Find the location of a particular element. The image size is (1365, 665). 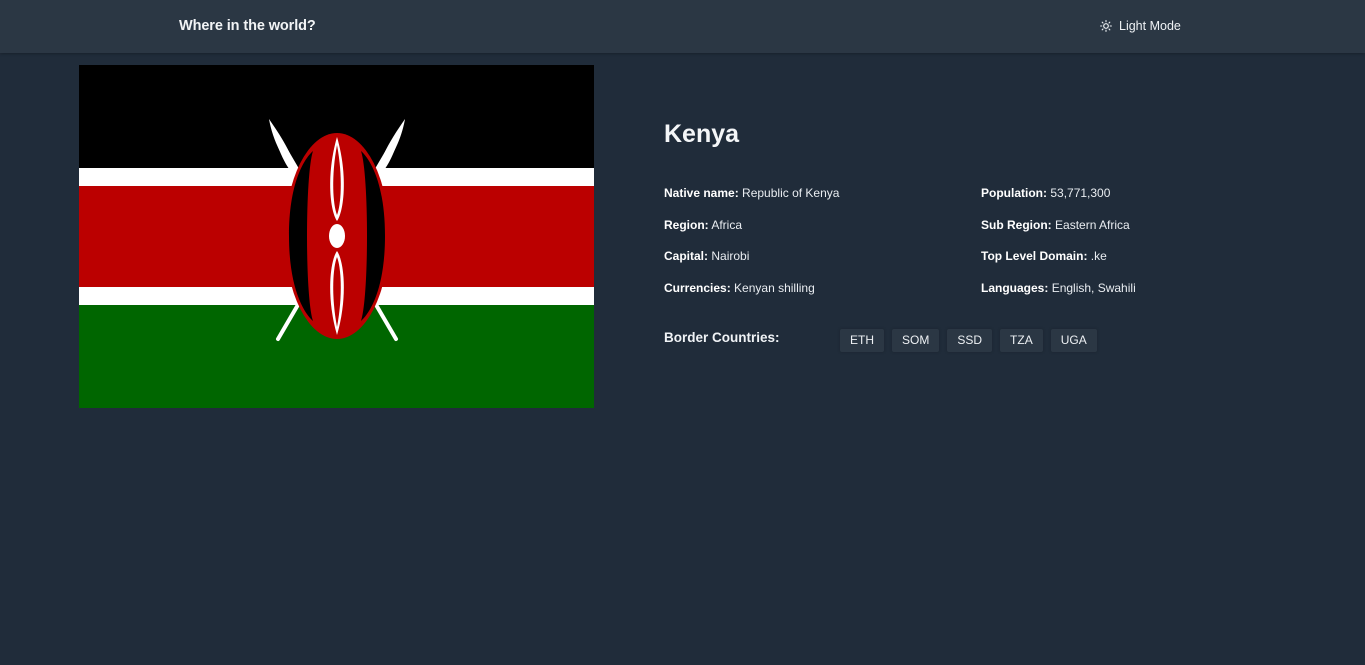

fact-capital: Capital: Nairobi is located at coordinates (706, 256).